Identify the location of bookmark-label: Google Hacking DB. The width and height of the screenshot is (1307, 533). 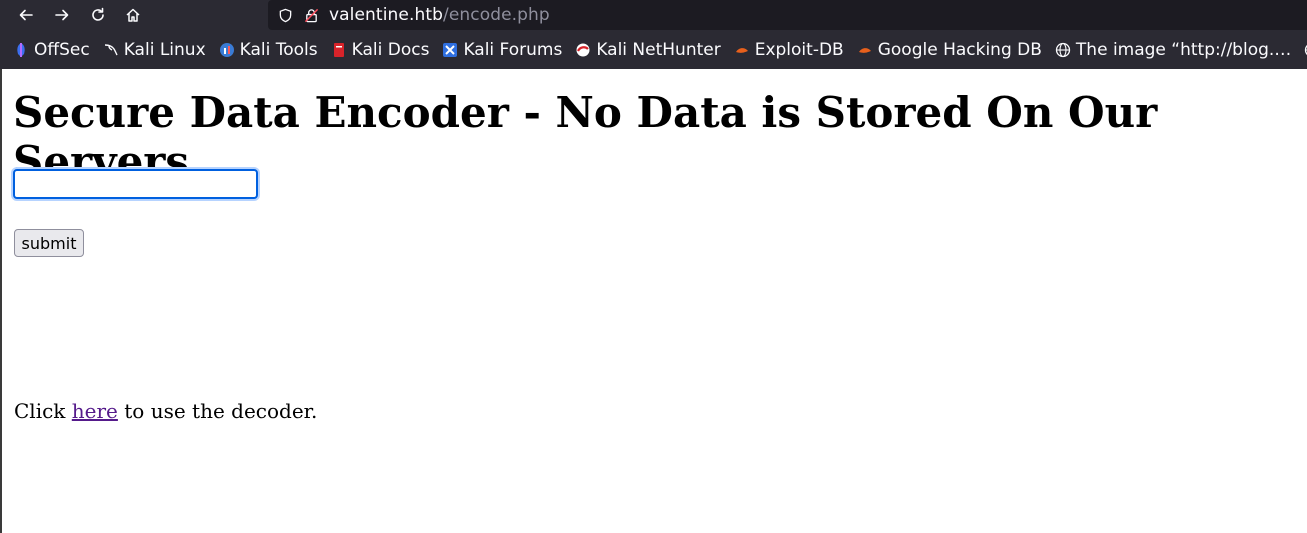
(959, 50).